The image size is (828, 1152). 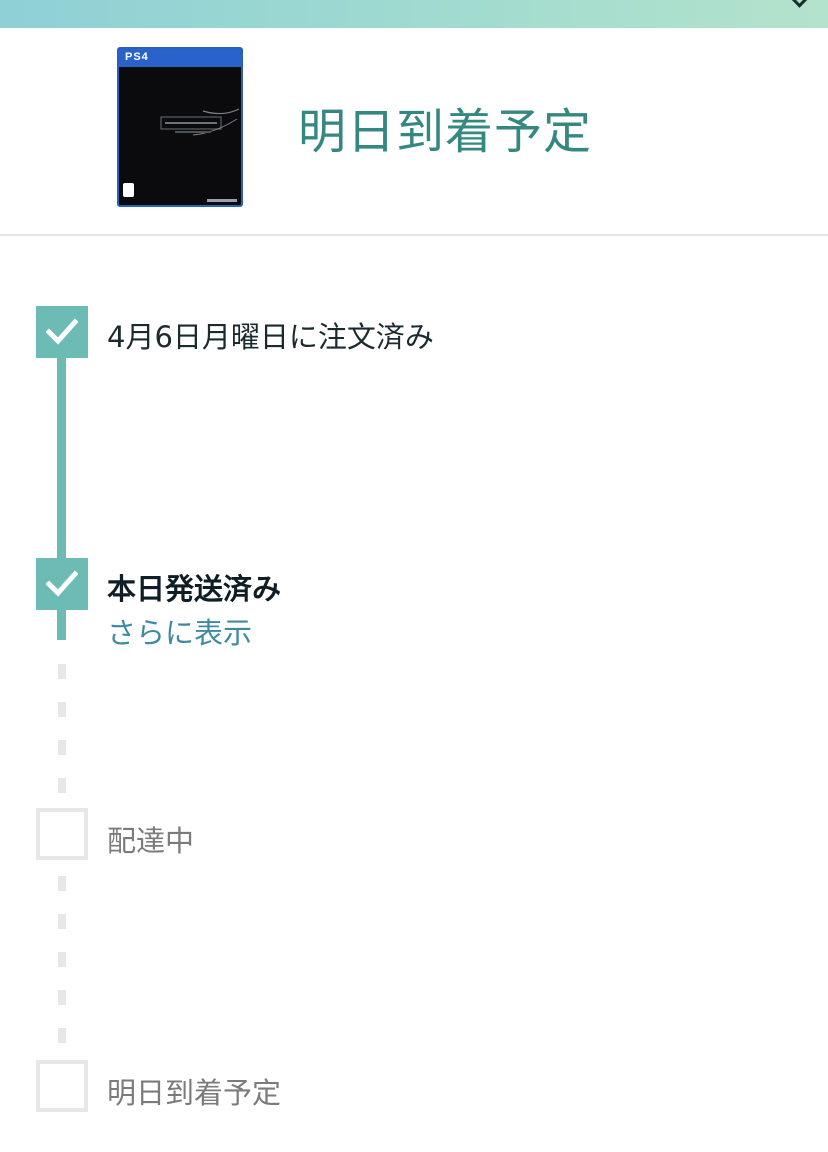 I want to click on platform-logo: PS4, so click(x=137, y=57).